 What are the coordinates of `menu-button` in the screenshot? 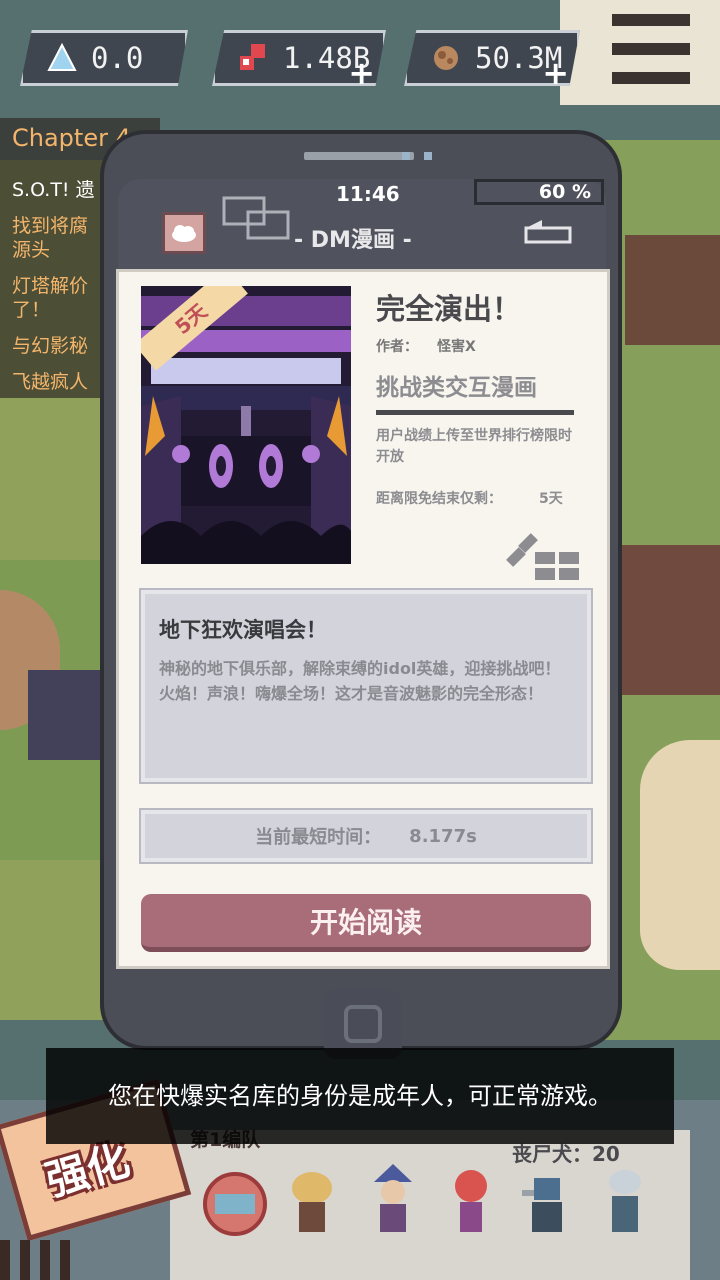 It's located at (651, 49).